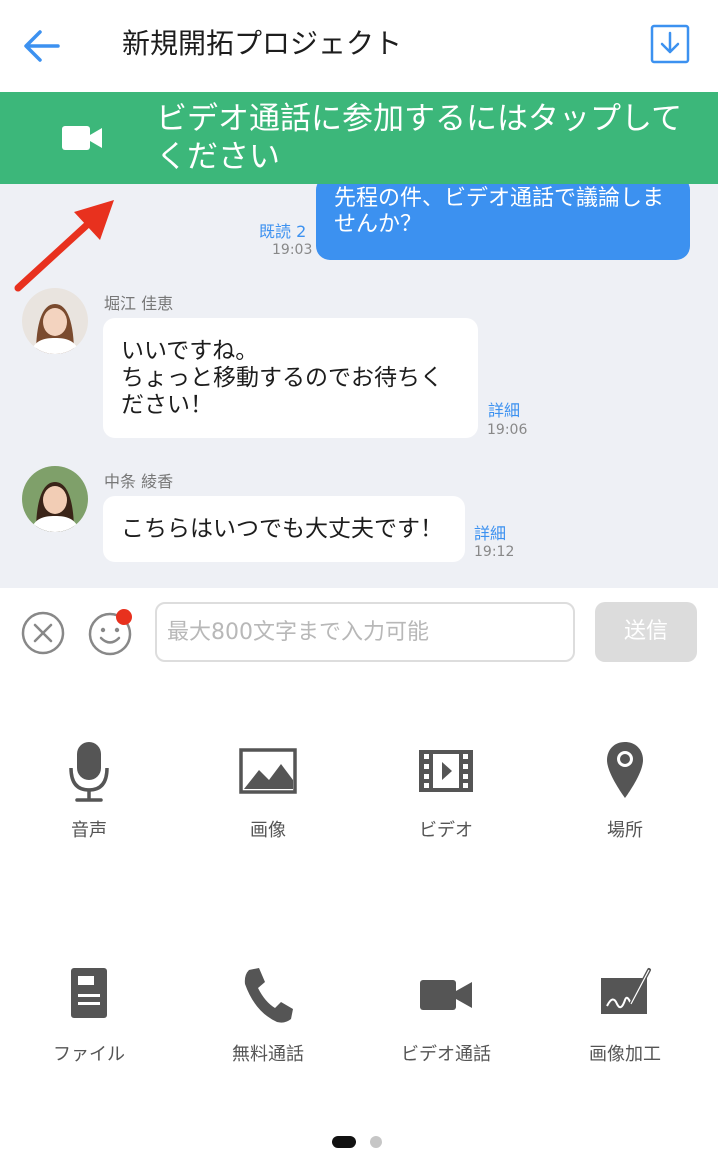  I want to click on incoming-message-bubble: いいですね。 ちょっと移動するのでお待ちください！, so click(290, 378).